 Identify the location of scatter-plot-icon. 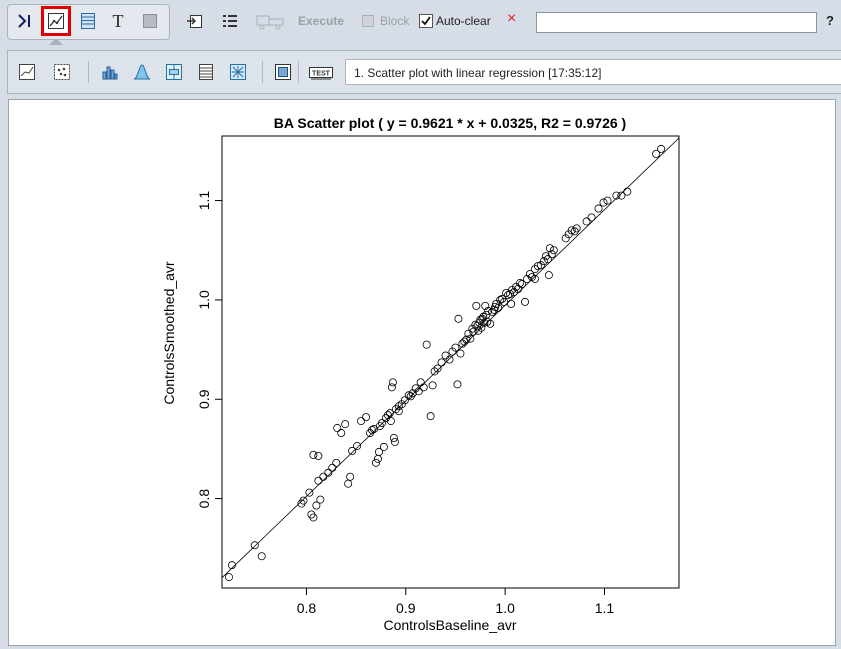
(62, 72).